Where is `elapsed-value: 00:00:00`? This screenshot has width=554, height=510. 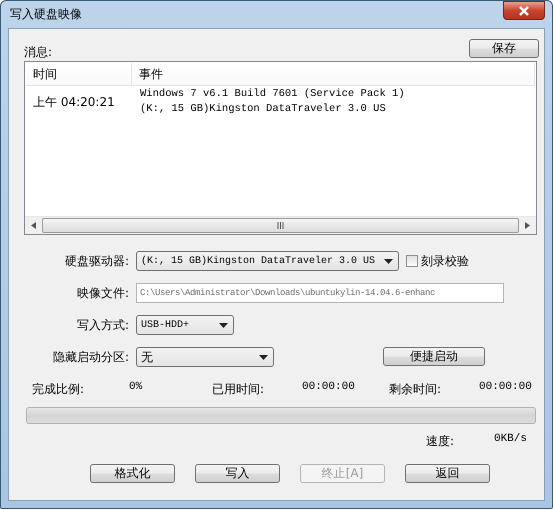 elapsed-value: 00:00:00 is located at coordinates (329, 388).